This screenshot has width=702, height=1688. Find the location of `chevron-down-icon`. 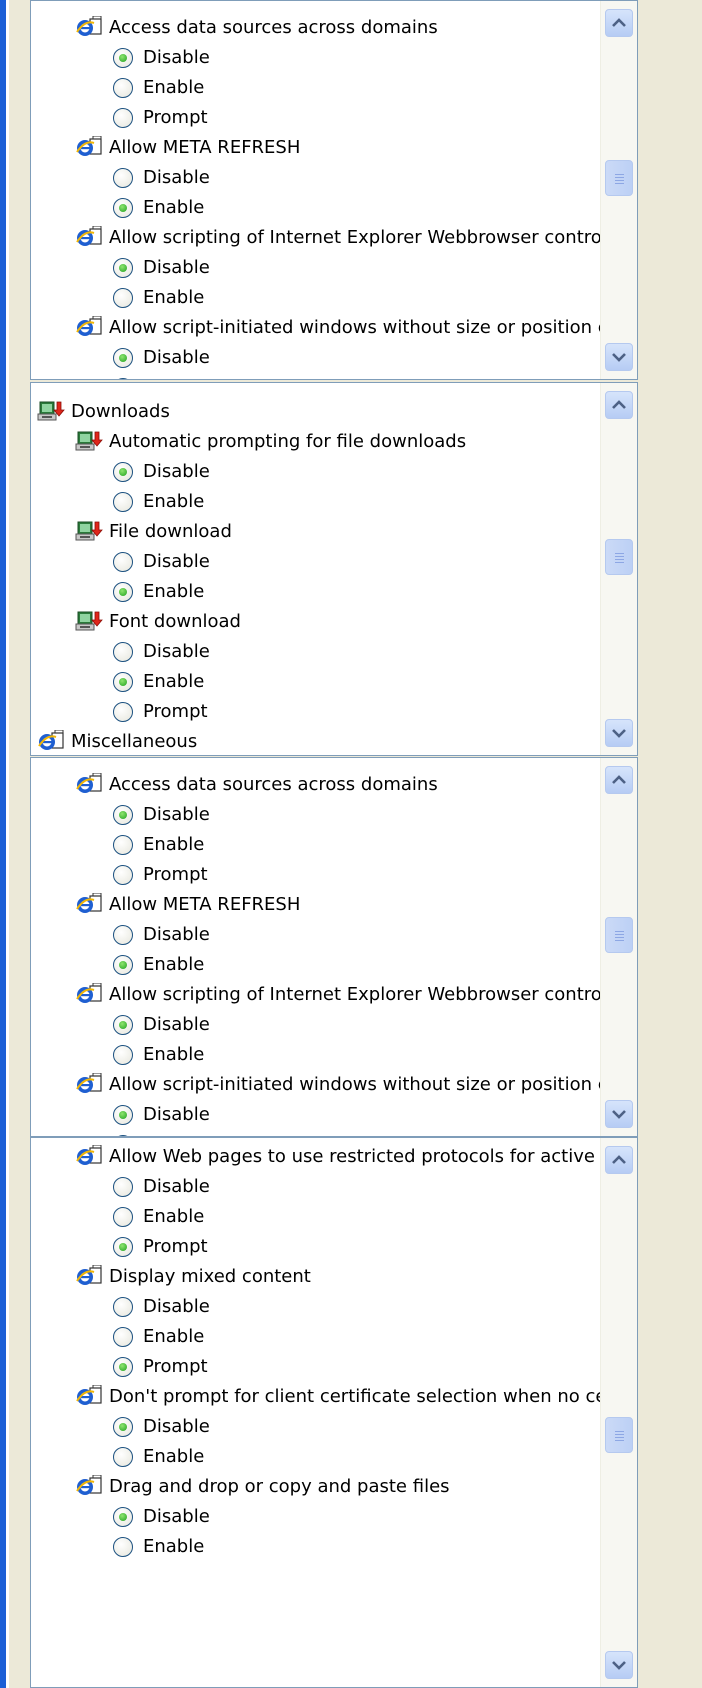

chevron-down-icon is located at coordinates (619, 733).